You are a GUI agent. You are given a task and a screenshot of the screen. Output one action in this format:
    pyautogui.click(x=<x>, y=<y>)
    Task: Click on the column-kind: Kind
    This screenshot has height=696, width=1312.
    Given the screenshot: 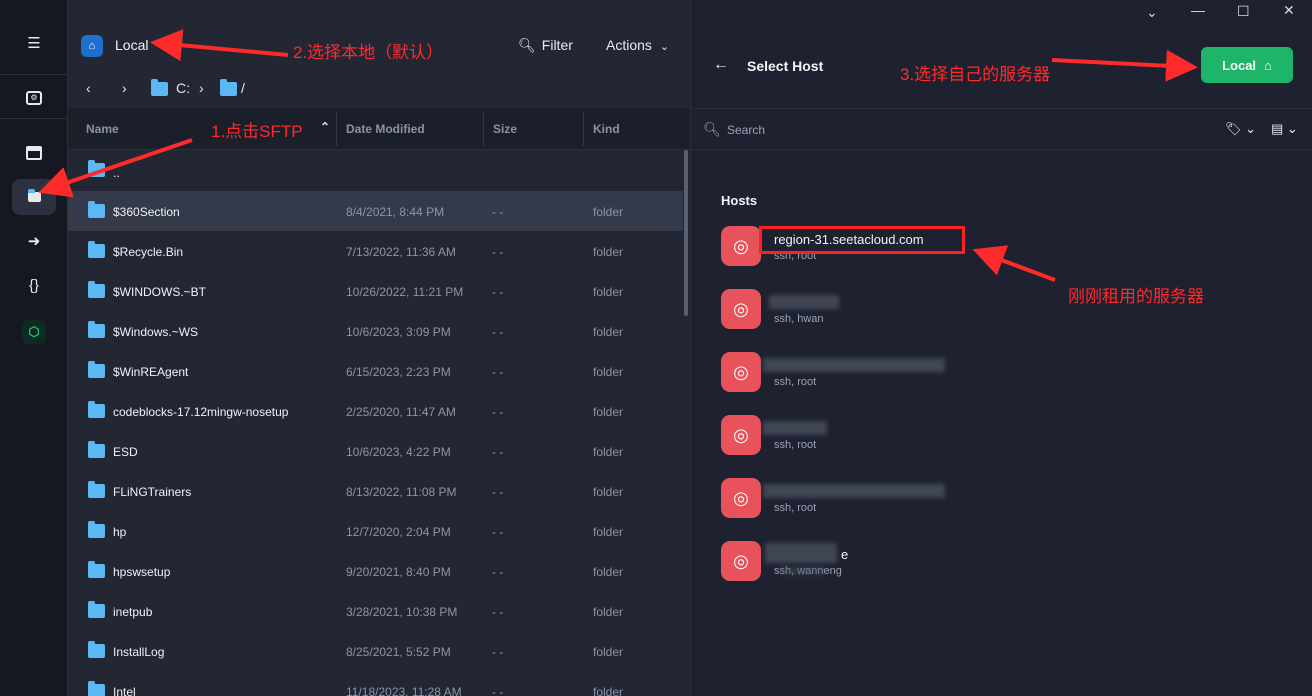 What is the action you would take?
    pyautogui.click(x=606, y=129)
    